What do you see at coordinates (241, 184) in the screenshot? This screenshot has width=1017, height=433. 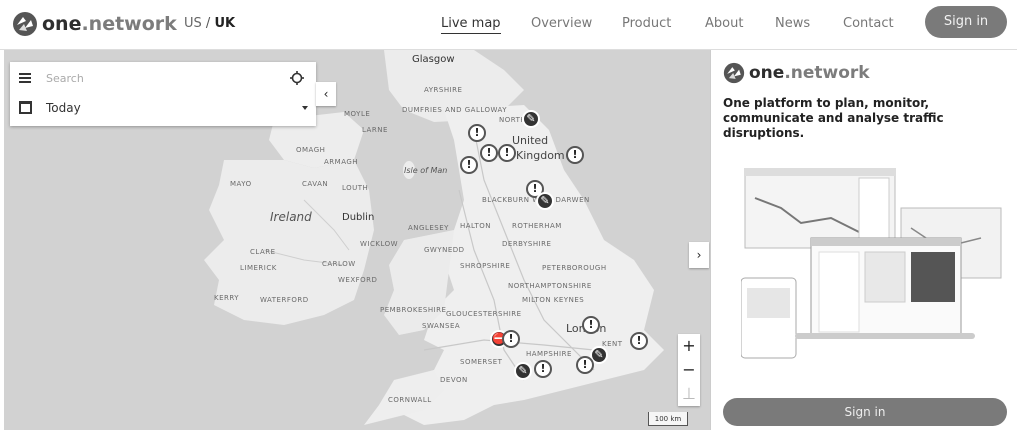 I see `map-label-mayo: MAYO` at bounding box center [241, 184].